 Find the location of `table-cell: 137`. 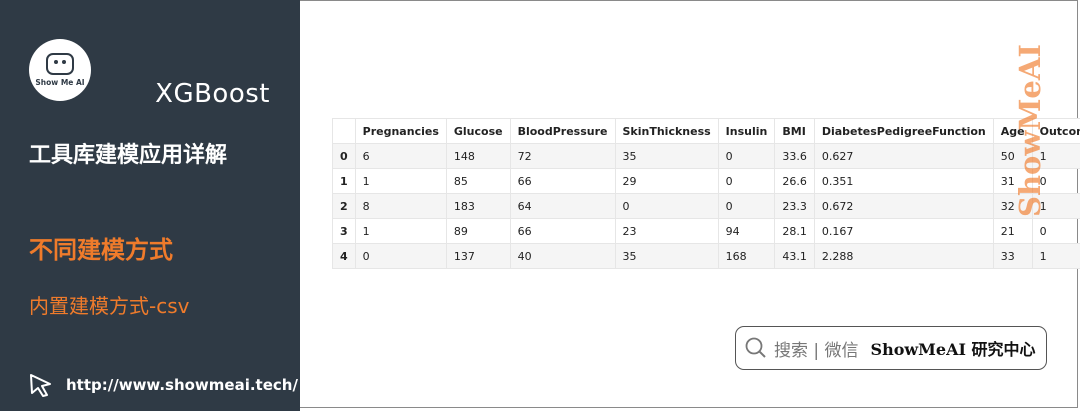

table-cell: 137 is located at coordinates (478, 256).